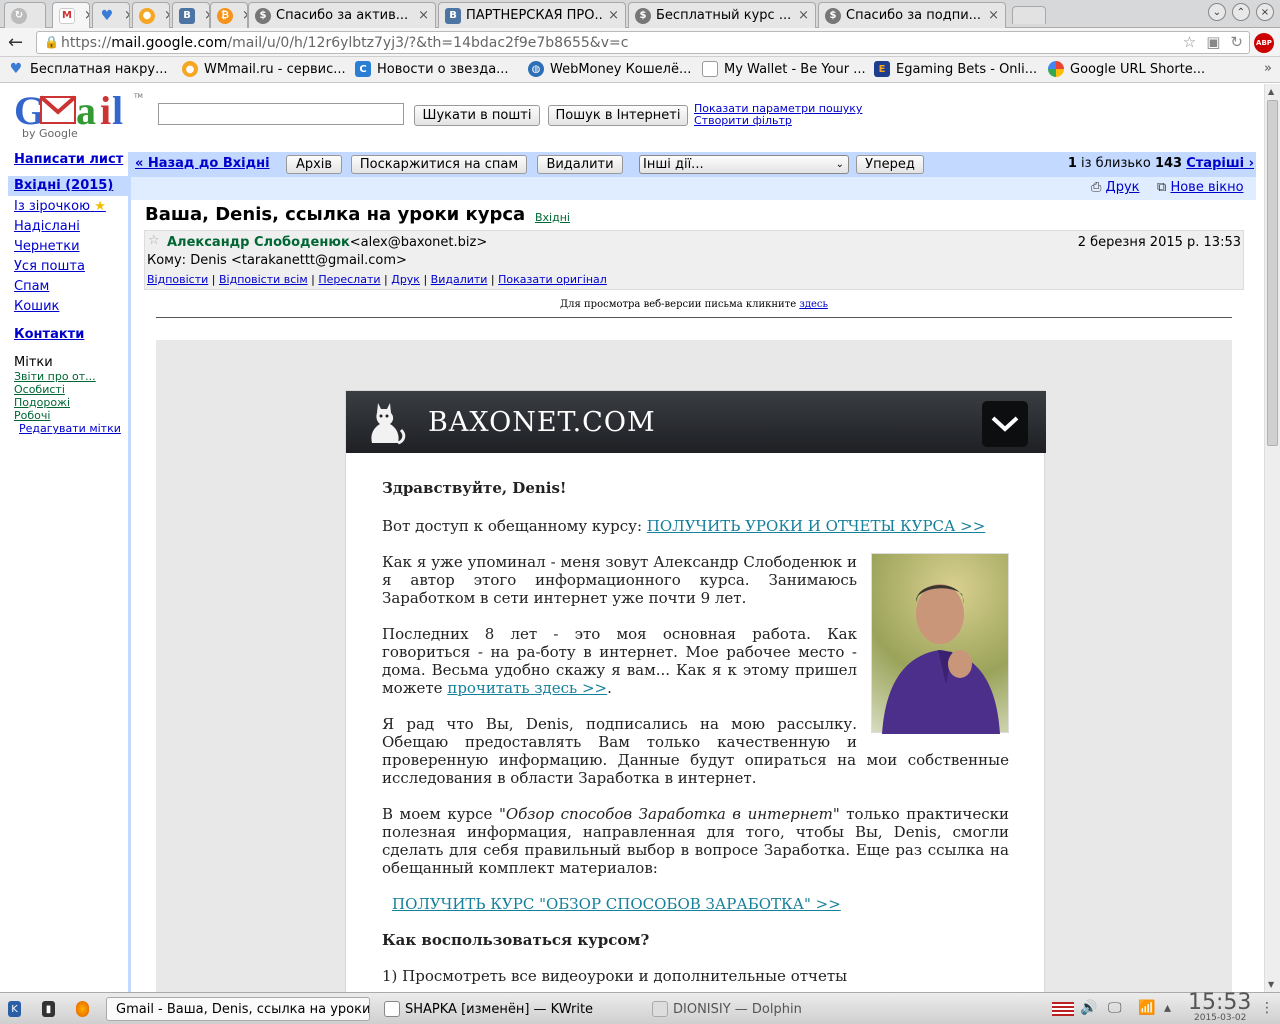  What do you see at coordinates (1267, 1008) in the screenshot?
I see `taskbar-grip-icon: ⋮` at bounding box center [1267, 1008].